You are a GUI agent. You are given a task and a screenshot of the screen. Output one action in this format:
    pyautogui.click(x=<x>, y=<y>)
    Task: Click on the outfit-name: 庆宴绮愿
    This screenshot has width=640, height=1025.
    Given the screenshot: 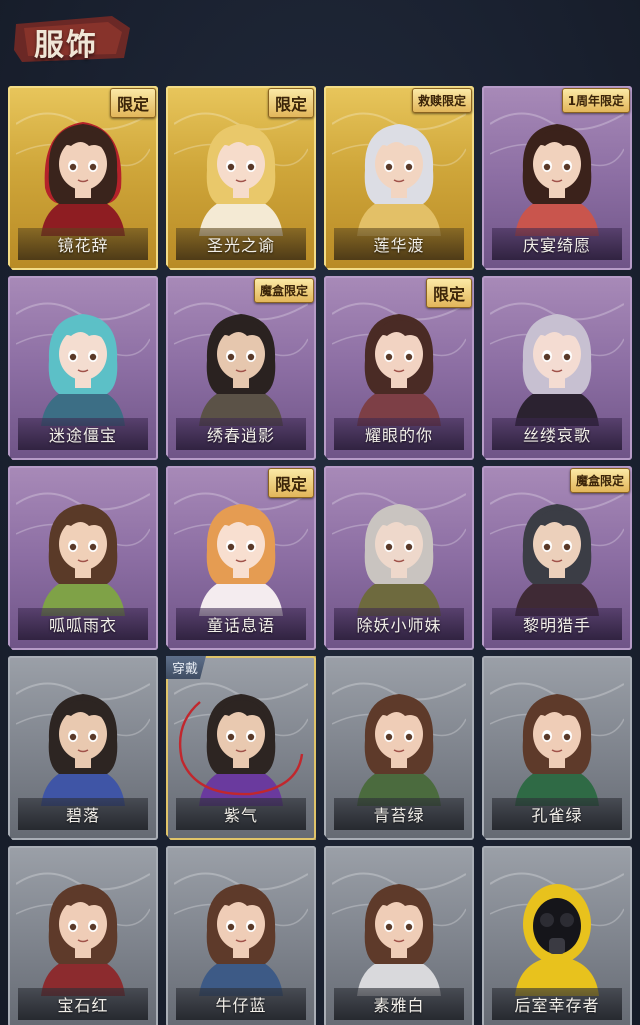 What is the action you would take?
    pyautogui.click(x=556, y=245)
    